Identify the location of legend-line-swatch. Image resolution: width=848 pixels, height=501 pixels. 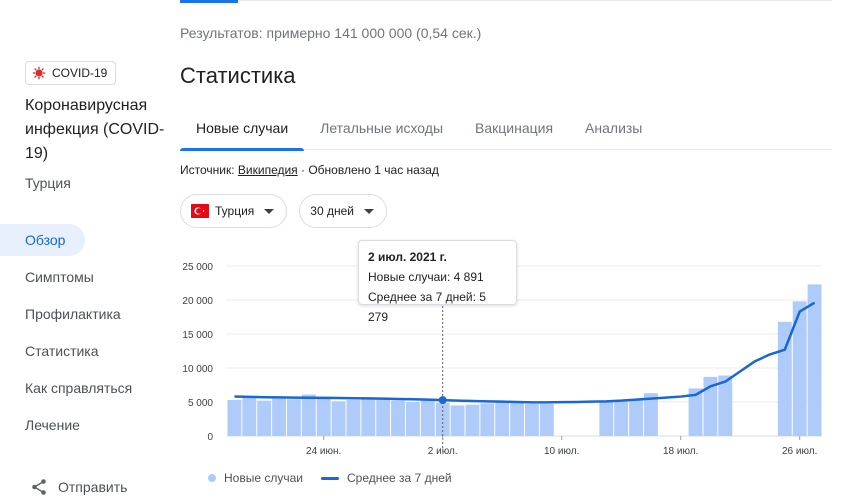
(329, 478).